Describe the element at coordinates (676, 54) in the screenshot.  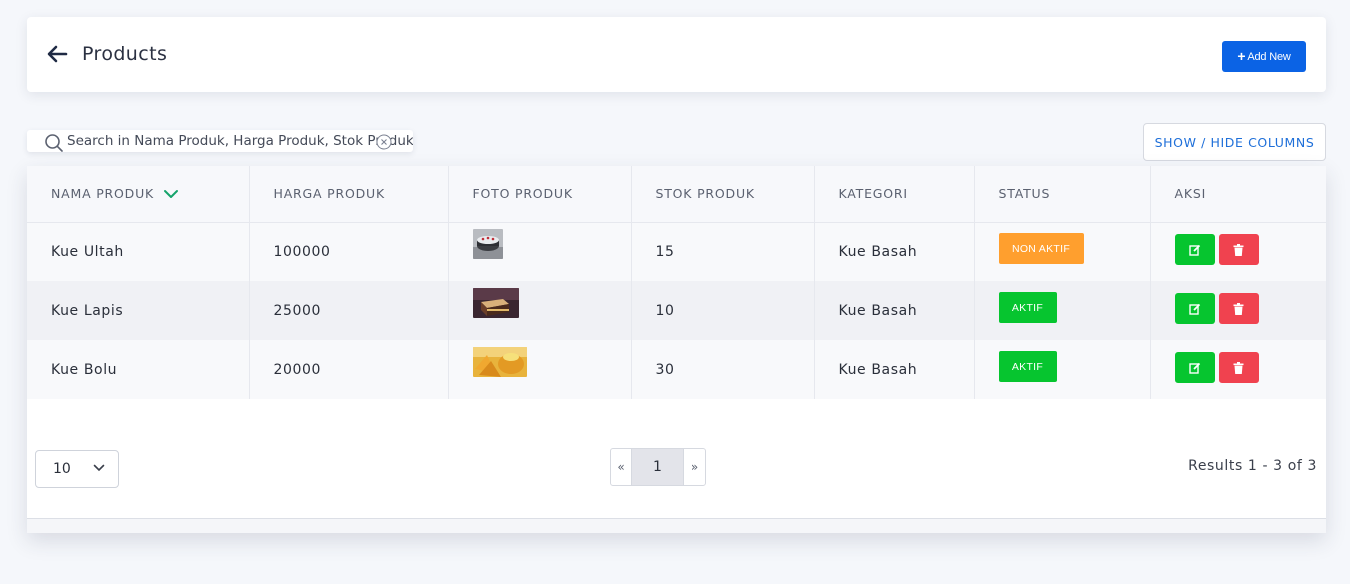
I see `page-header: Products + Add New` at that location.